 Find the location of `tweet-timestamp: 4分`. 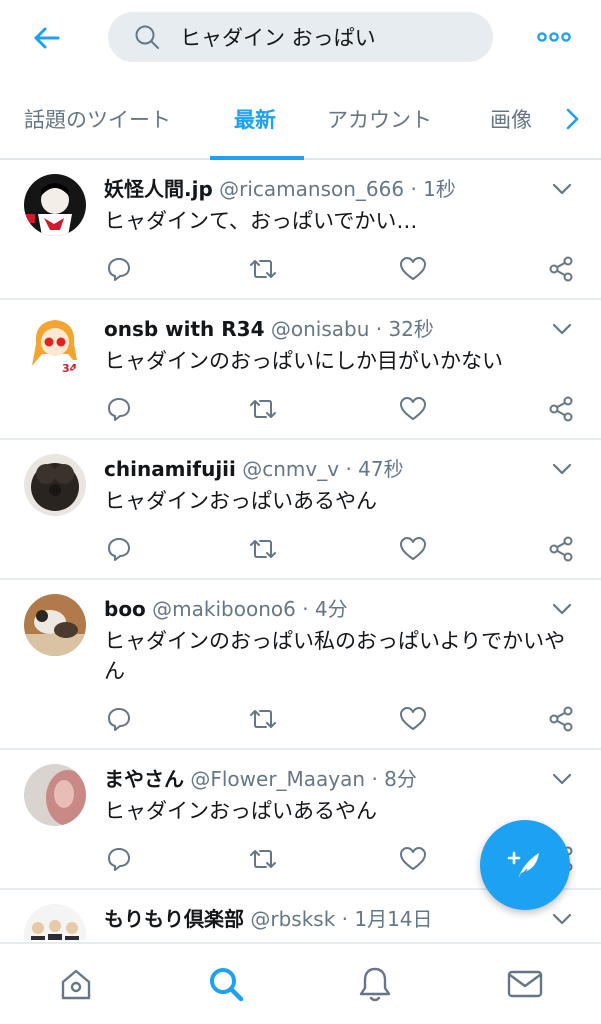

tweet-timestamp: 4分 is located at coordinates (331, 609).